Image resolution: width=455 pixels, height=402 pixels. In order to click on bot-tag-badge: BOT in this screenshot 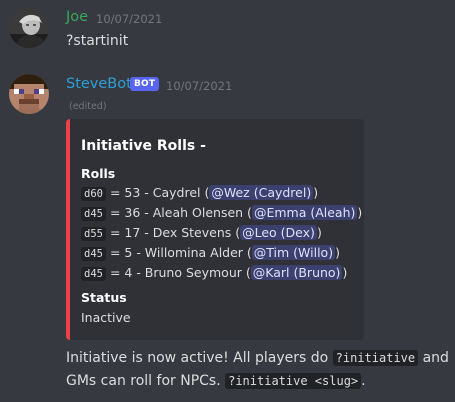, I will do `click(145, 84)`.